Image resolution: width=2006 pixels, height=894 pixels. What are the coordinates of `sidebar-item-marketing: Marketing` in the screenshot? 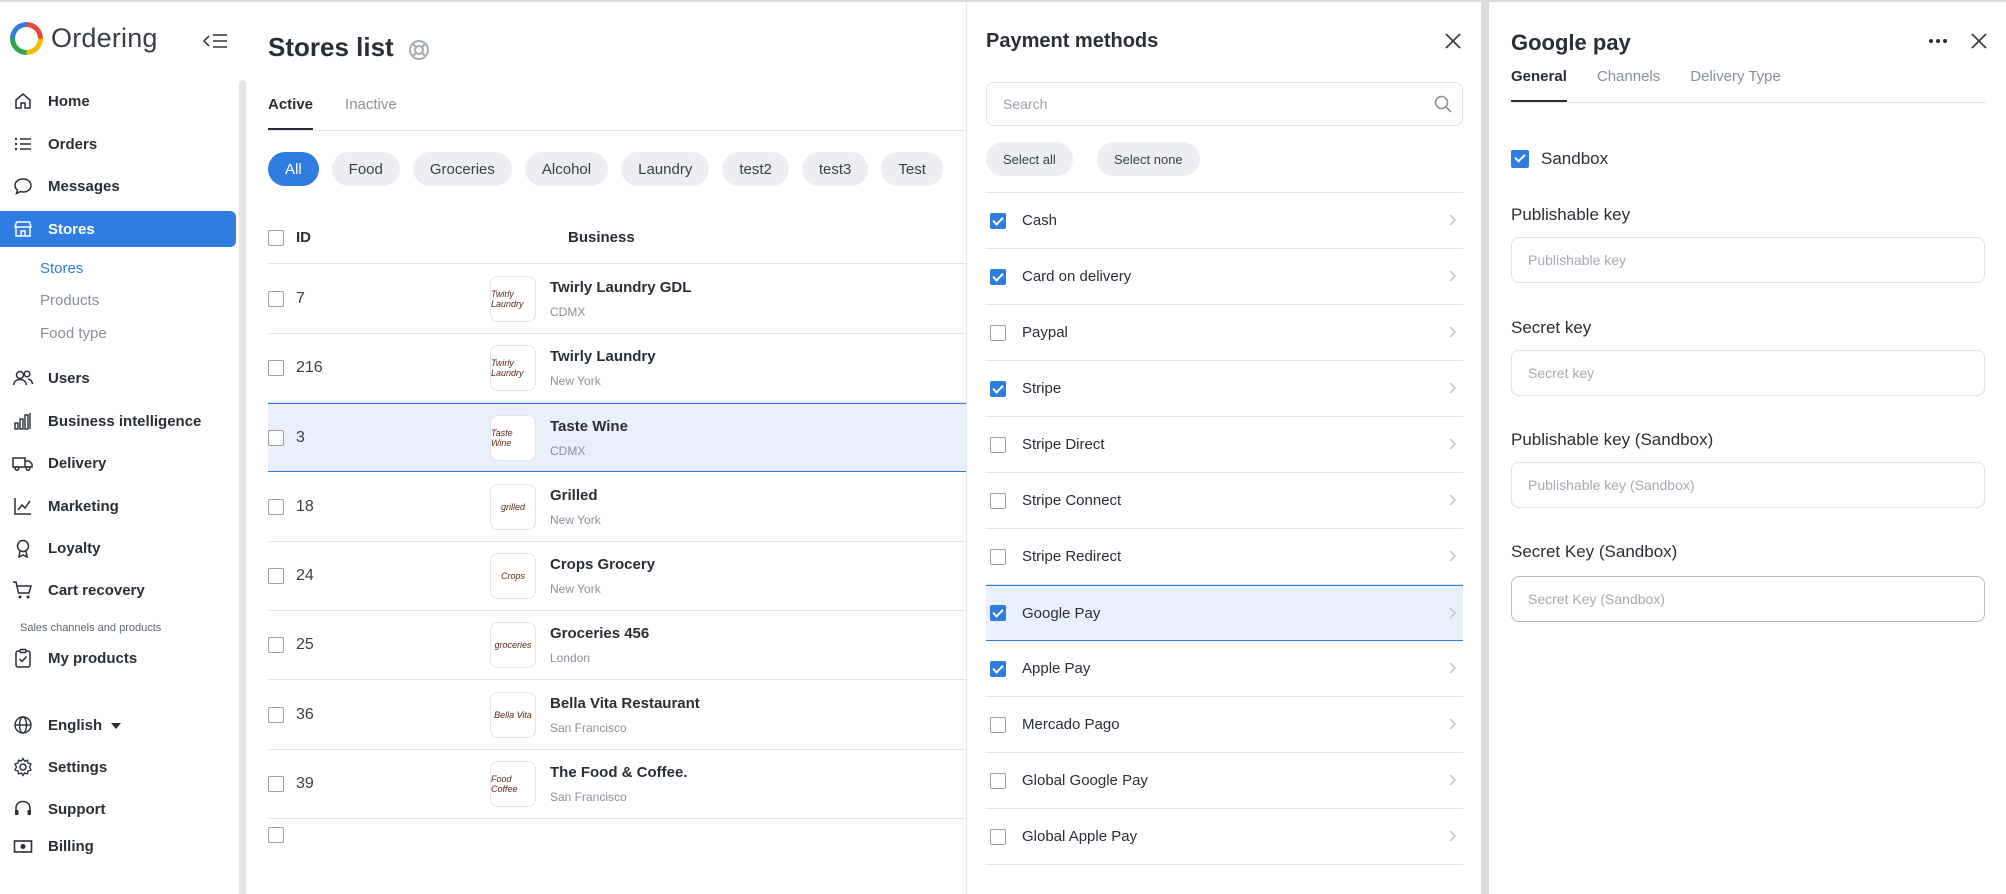 It's located at (118, 506).